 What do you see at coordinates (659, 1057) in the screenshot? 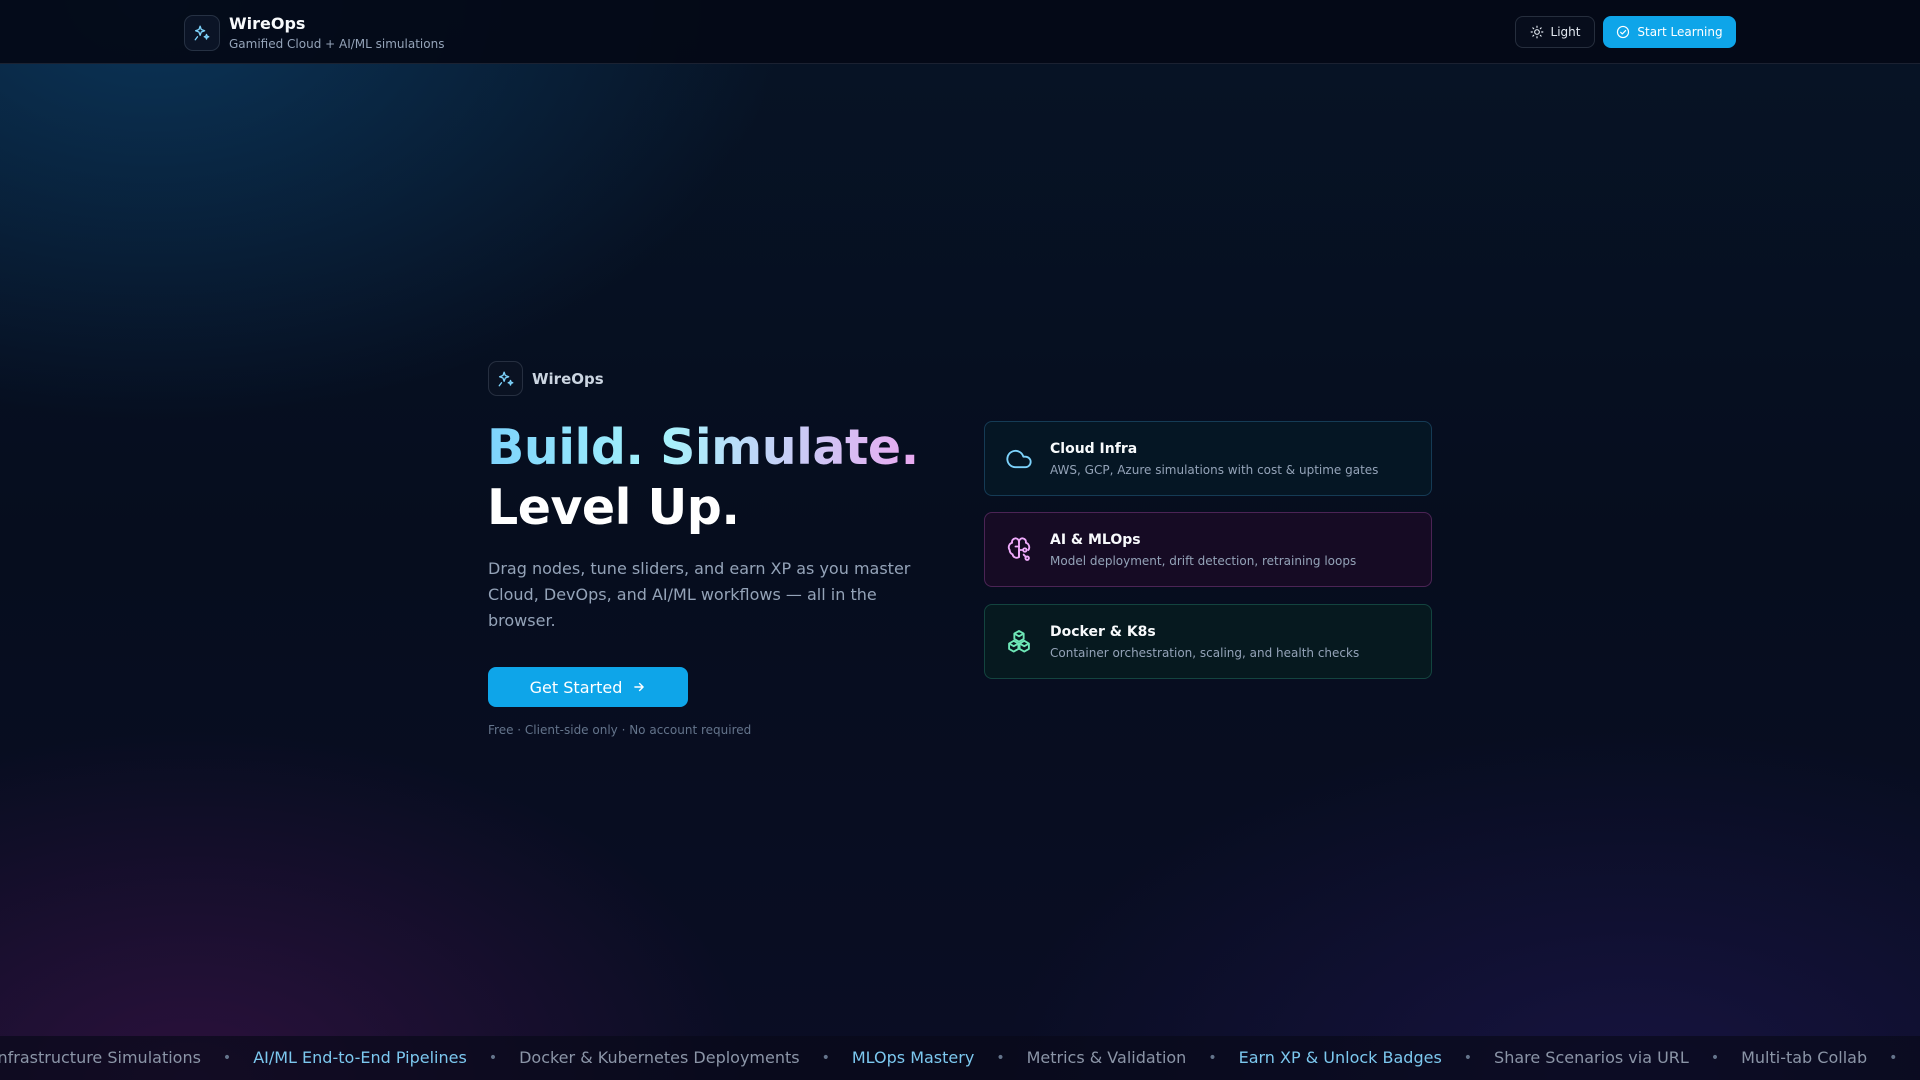
I see `marquee-item: Docker & Kubernetes Deployments` at bounding box center [659, 1057].